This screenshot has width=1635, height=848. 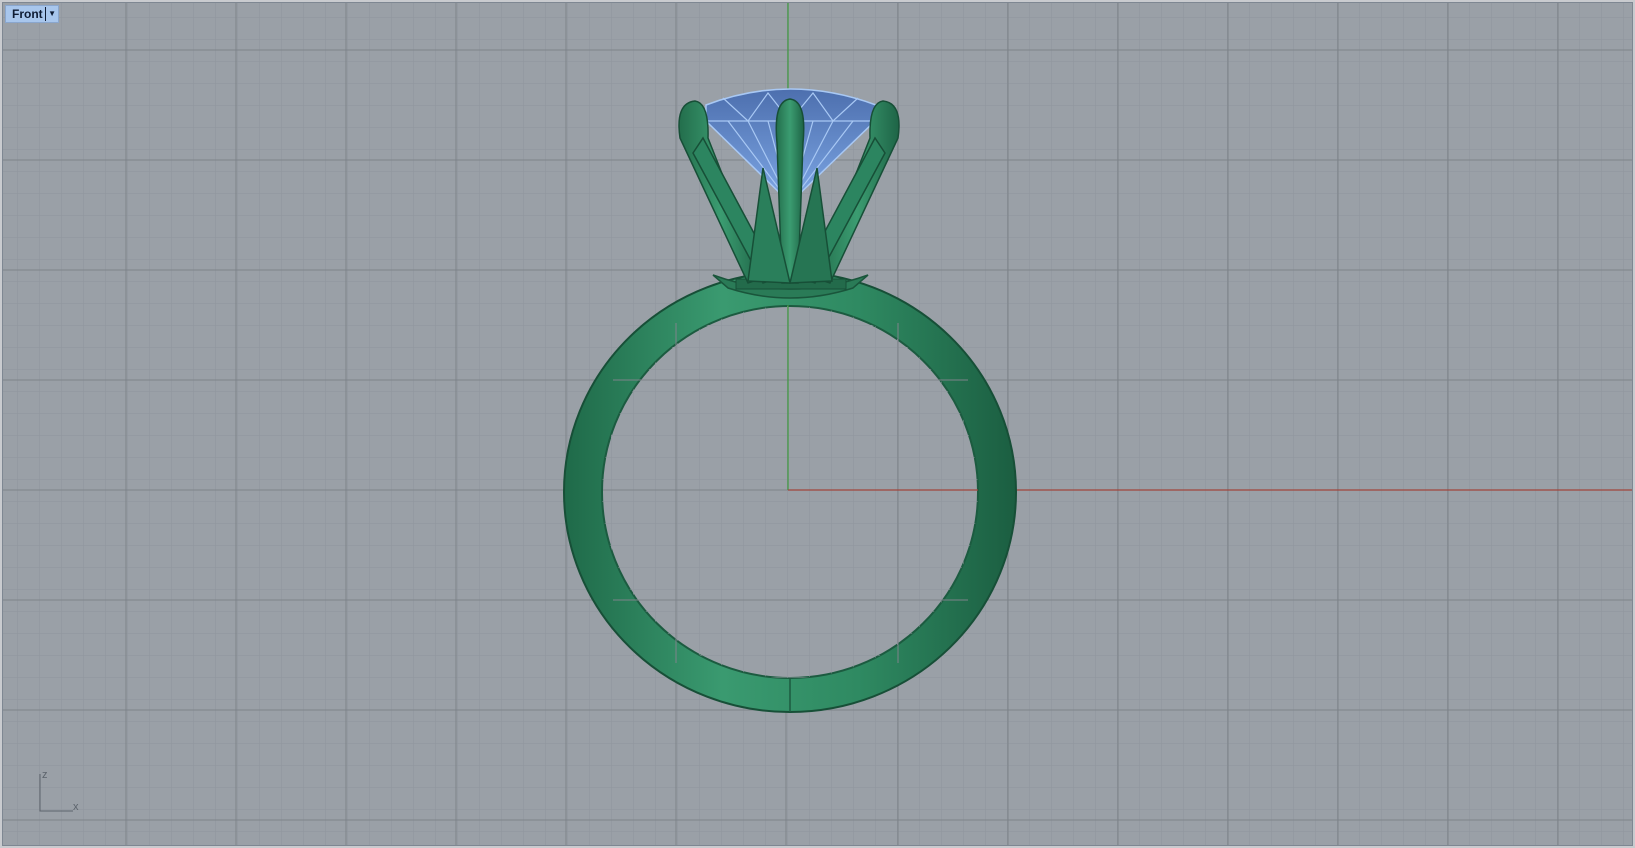 What do you see at coordinates (76, 807) in the screenshot?
I see `x-axis-label: x` at bounding box center [76, 807].